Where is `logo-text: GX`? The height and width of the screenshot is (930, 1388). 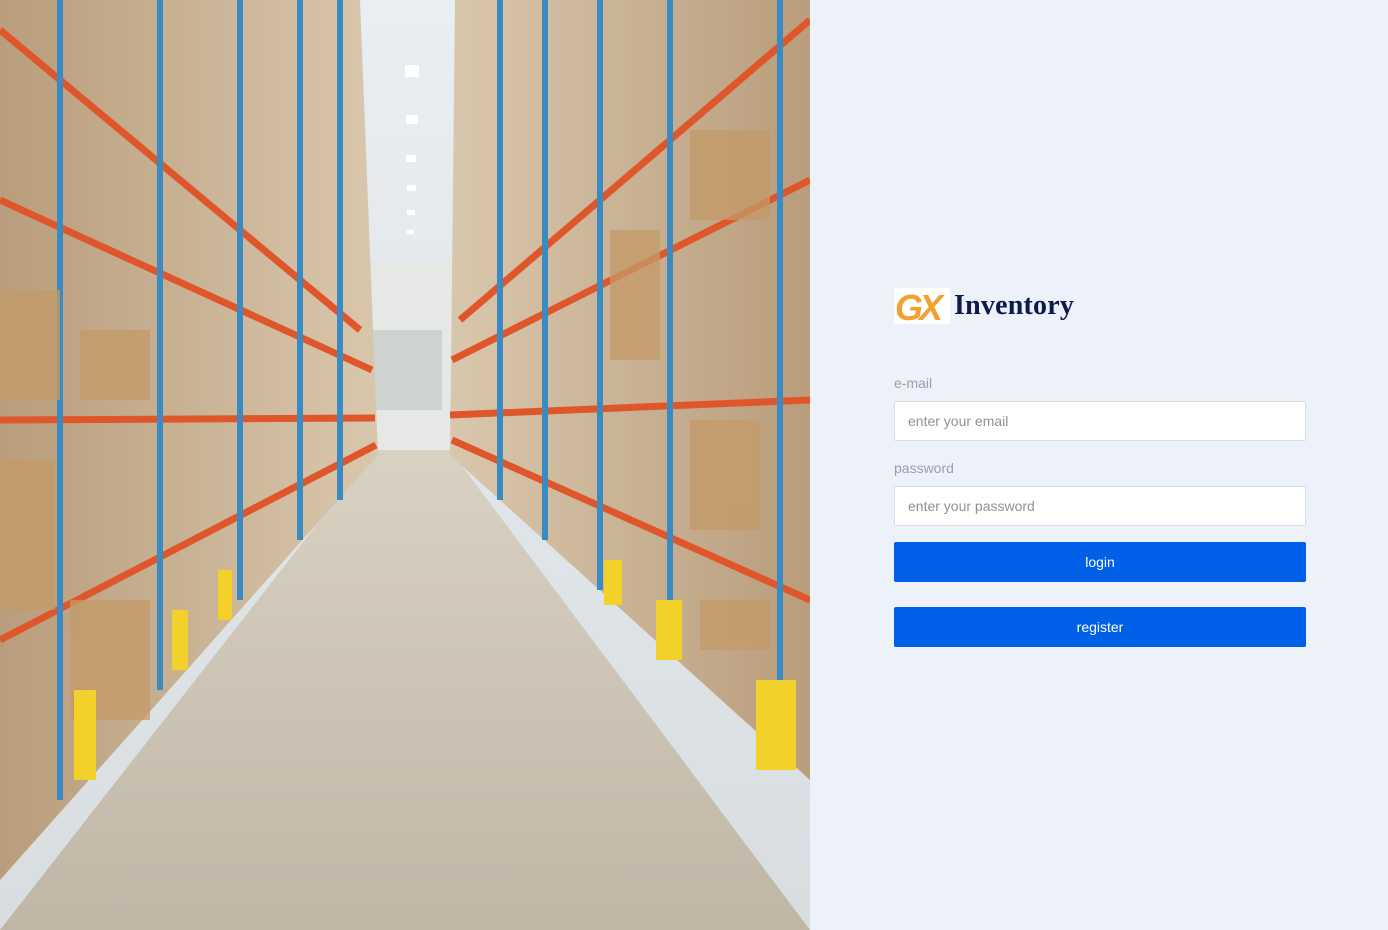
logo-text: GX is located at coordinates (920, 306).